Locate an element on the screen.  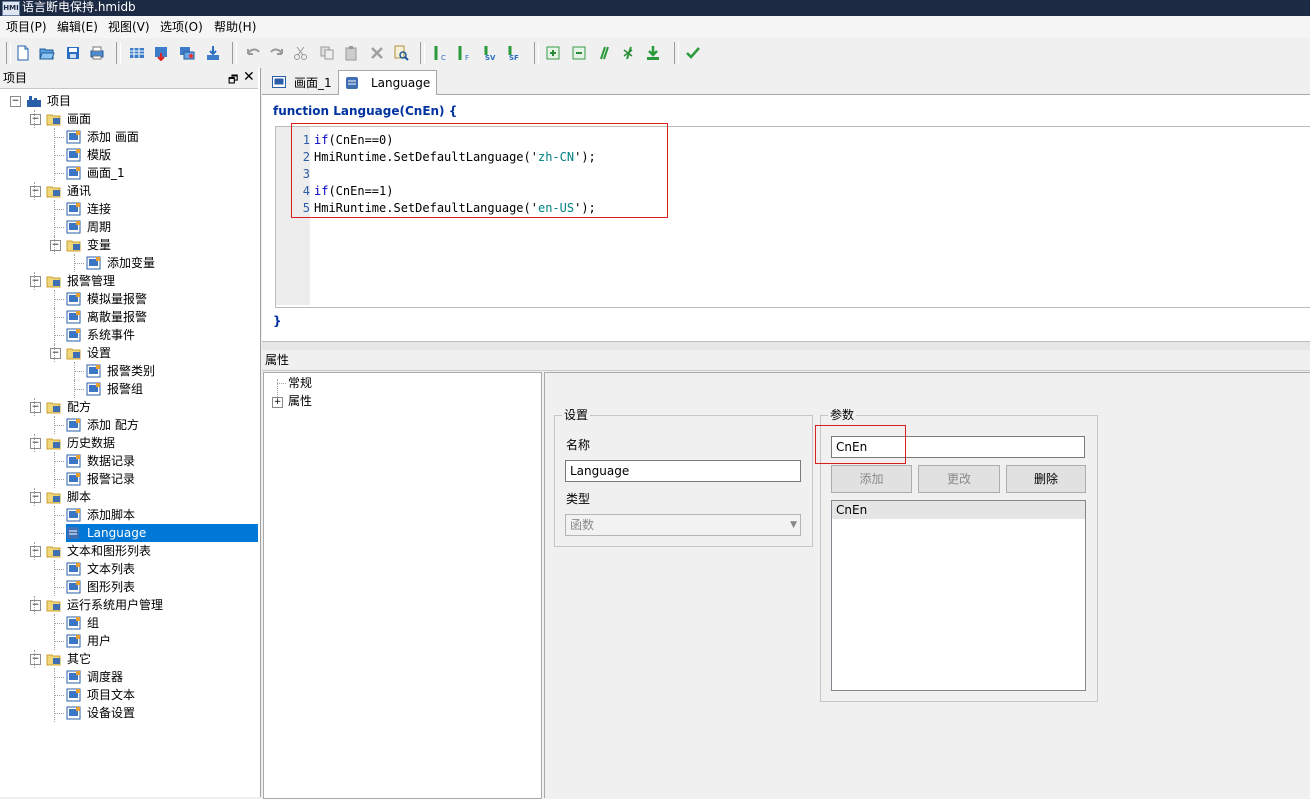
print-icon is located at coordinates (97, 53).